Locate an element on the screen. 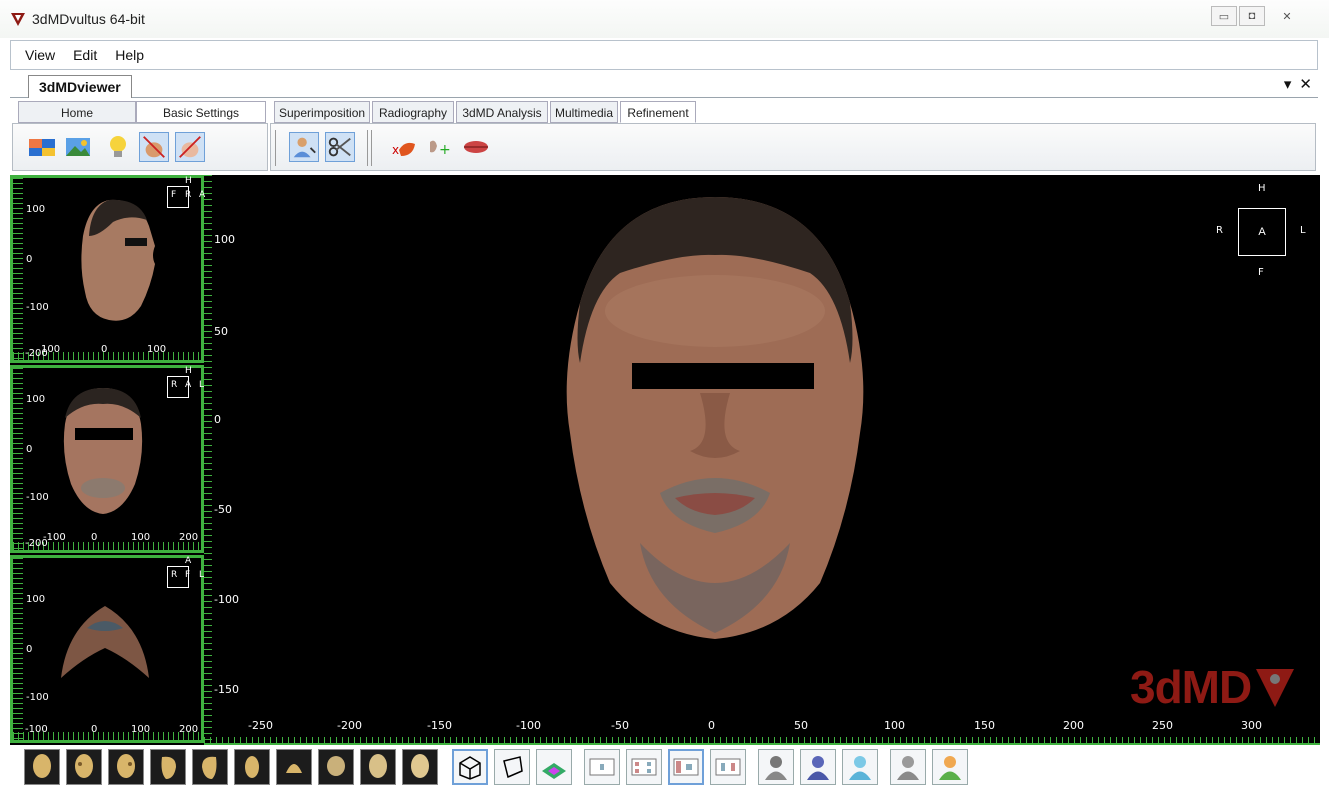  head-view-7-button is located at coordinates (294, 767).